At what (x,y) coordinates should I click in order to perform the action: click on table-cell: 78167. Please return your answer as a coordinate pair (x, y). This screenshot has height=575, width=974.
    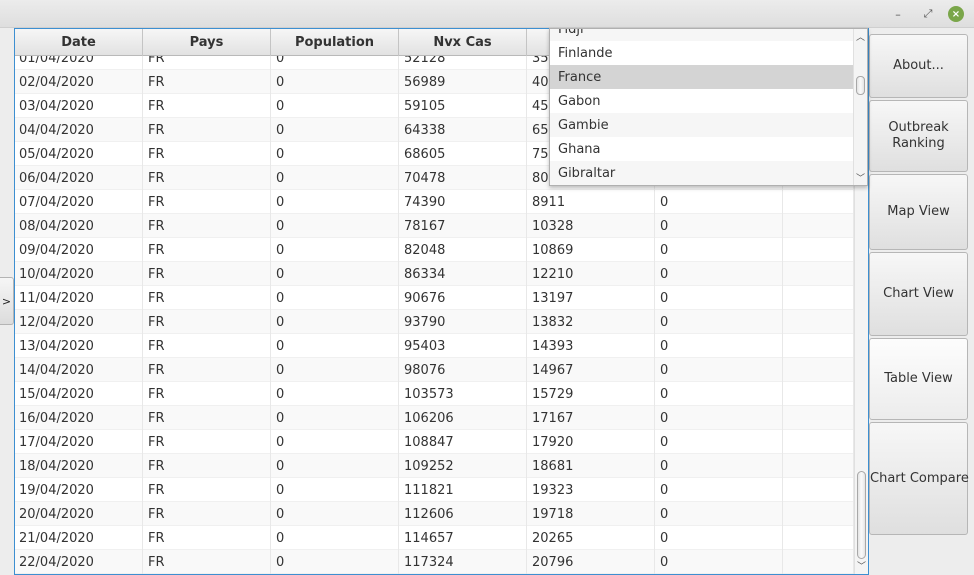
    Looking at the image, I should click on (463, 226).